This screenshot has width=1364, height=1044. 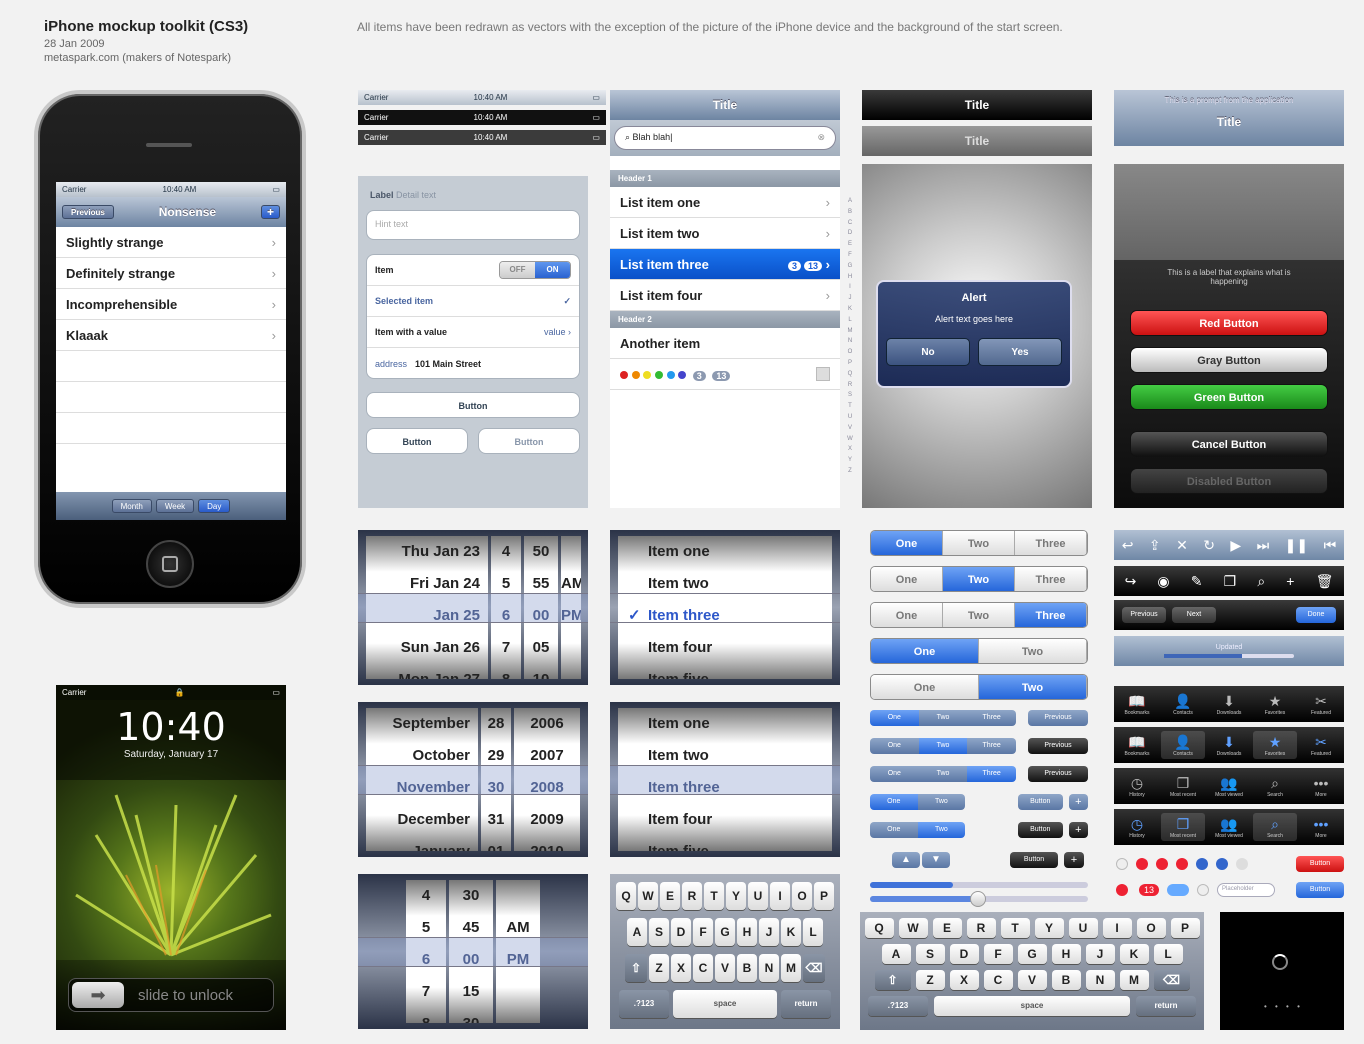 I want to click on phone-list-row: Slightly strange ›, so click(x=171, y=242).